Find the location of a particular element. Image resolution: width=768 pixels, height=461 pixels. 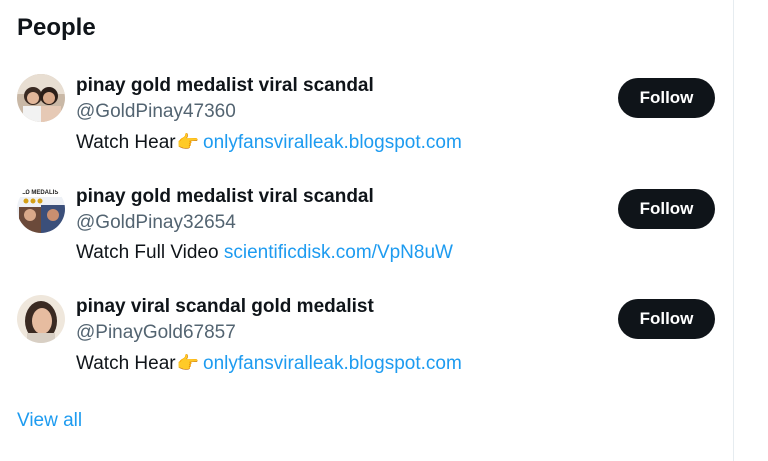

view-all-link: View all is located at coordinates (49, 421).